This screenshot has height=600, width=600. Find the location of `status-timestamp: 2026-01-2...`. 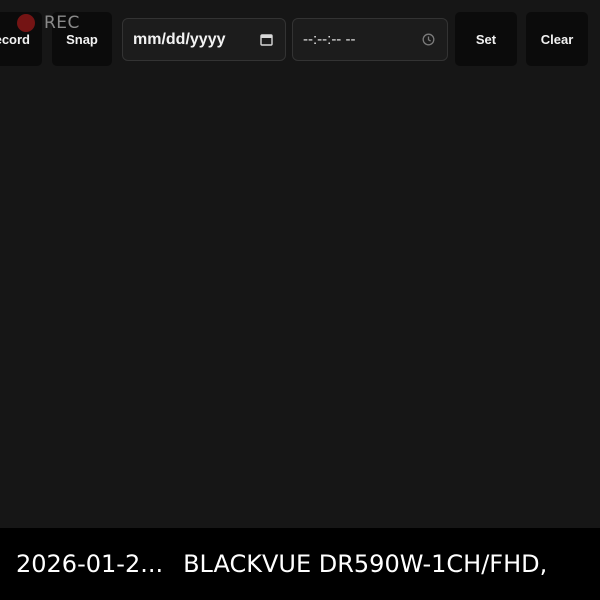

status-timestamp: 2026-01-2... is located at coordinates (90, 564).